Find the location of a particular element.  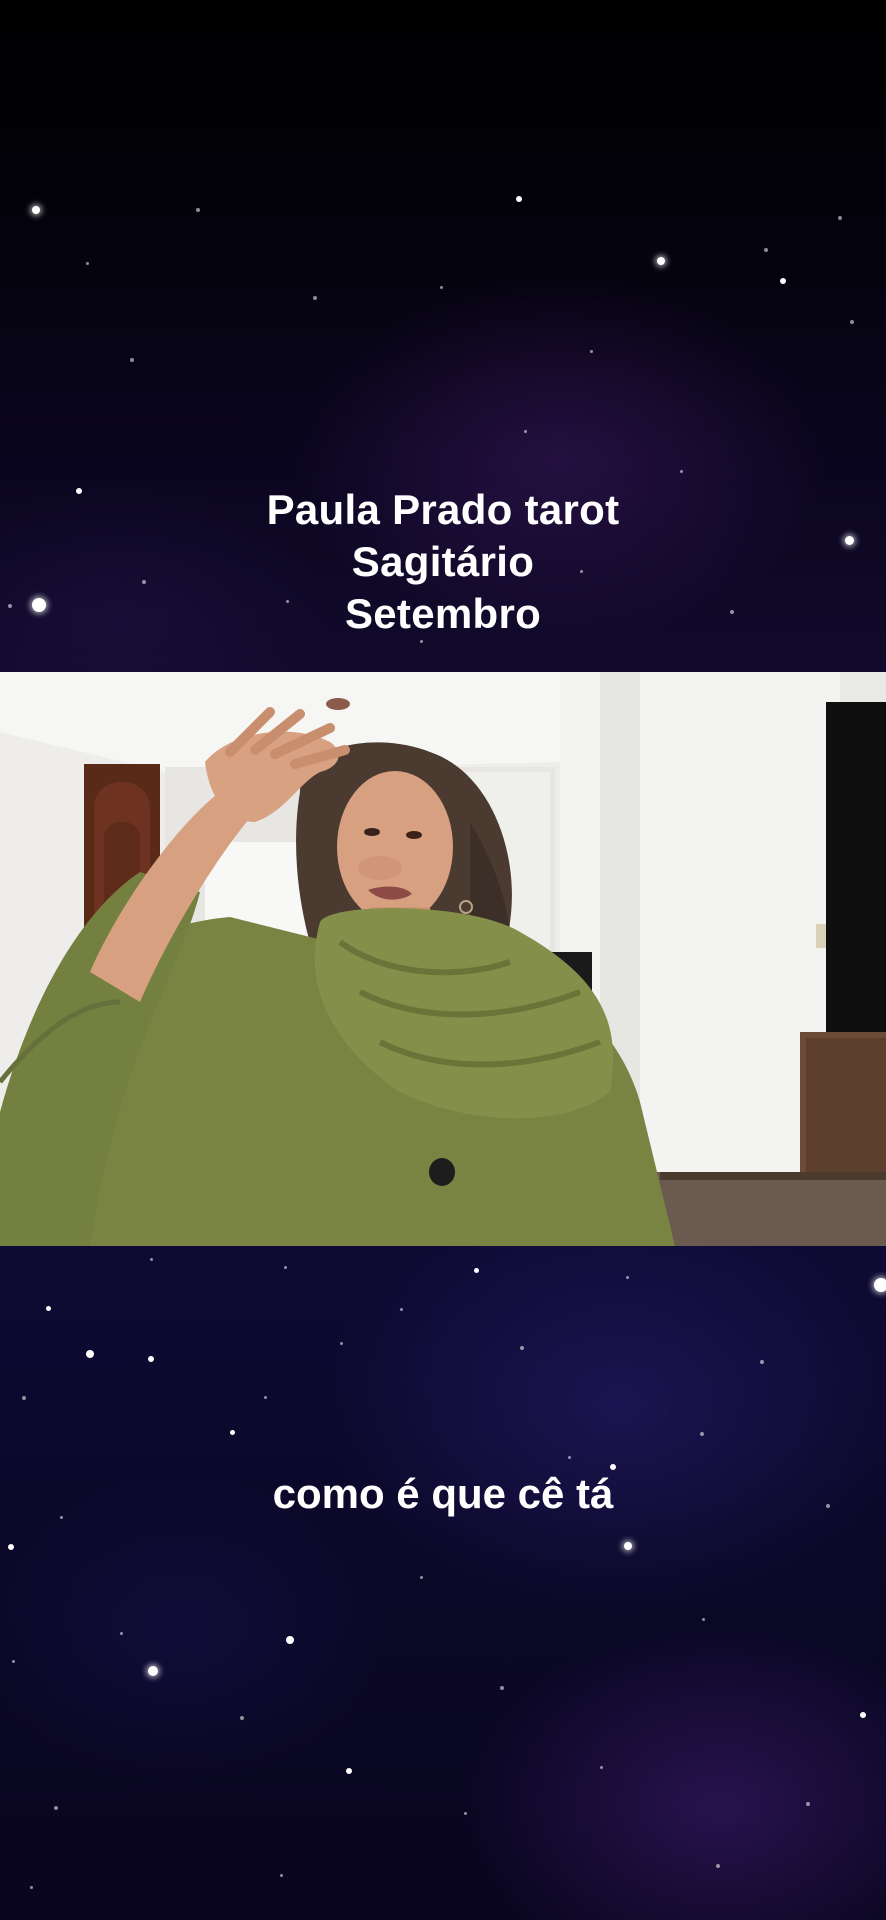

overlay-title-line-1: Paula Prado tarot is located at coordinates (443, 509).